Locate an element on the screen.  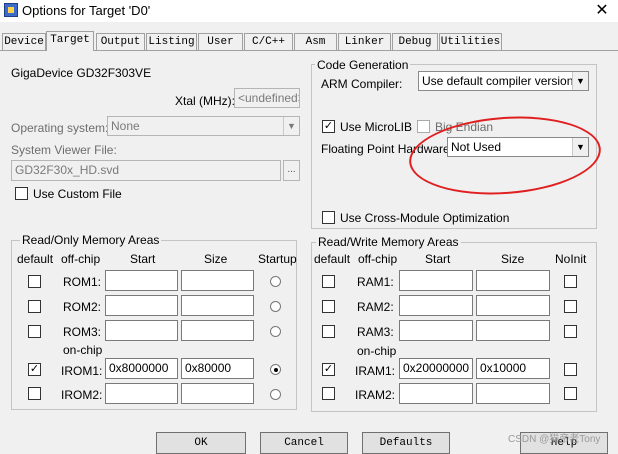
ram3-noinit-checkbox is located at coordinates (570, 331).